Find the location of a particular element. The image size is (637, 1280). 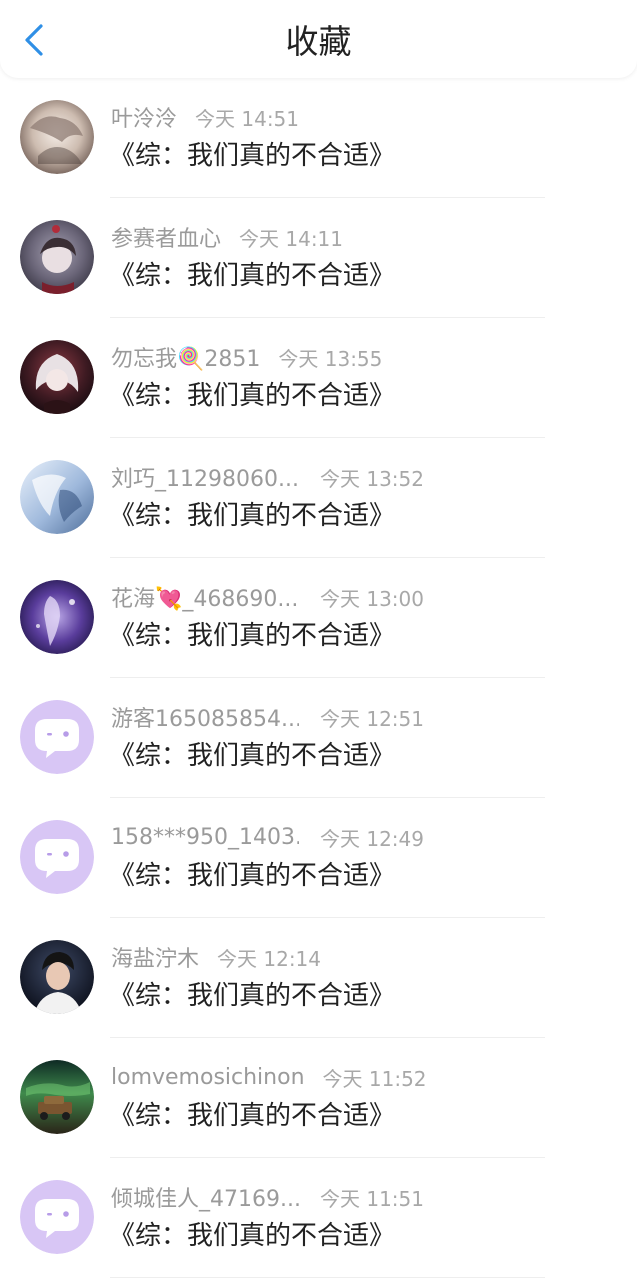

list-item: 勿忘我🍭2851 今天 13:55 《综：我们真的不合适》 is located at coordinates (318, 378).